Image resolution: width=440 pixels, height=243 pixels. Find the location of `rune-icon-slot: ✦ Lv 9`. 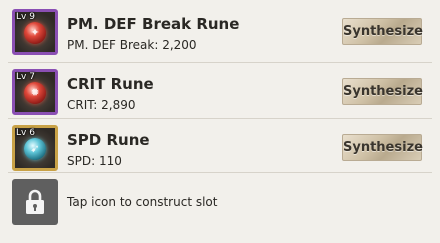

rune-icon-slot: ✦ Lv 9 is located at coordinates (35, 32).